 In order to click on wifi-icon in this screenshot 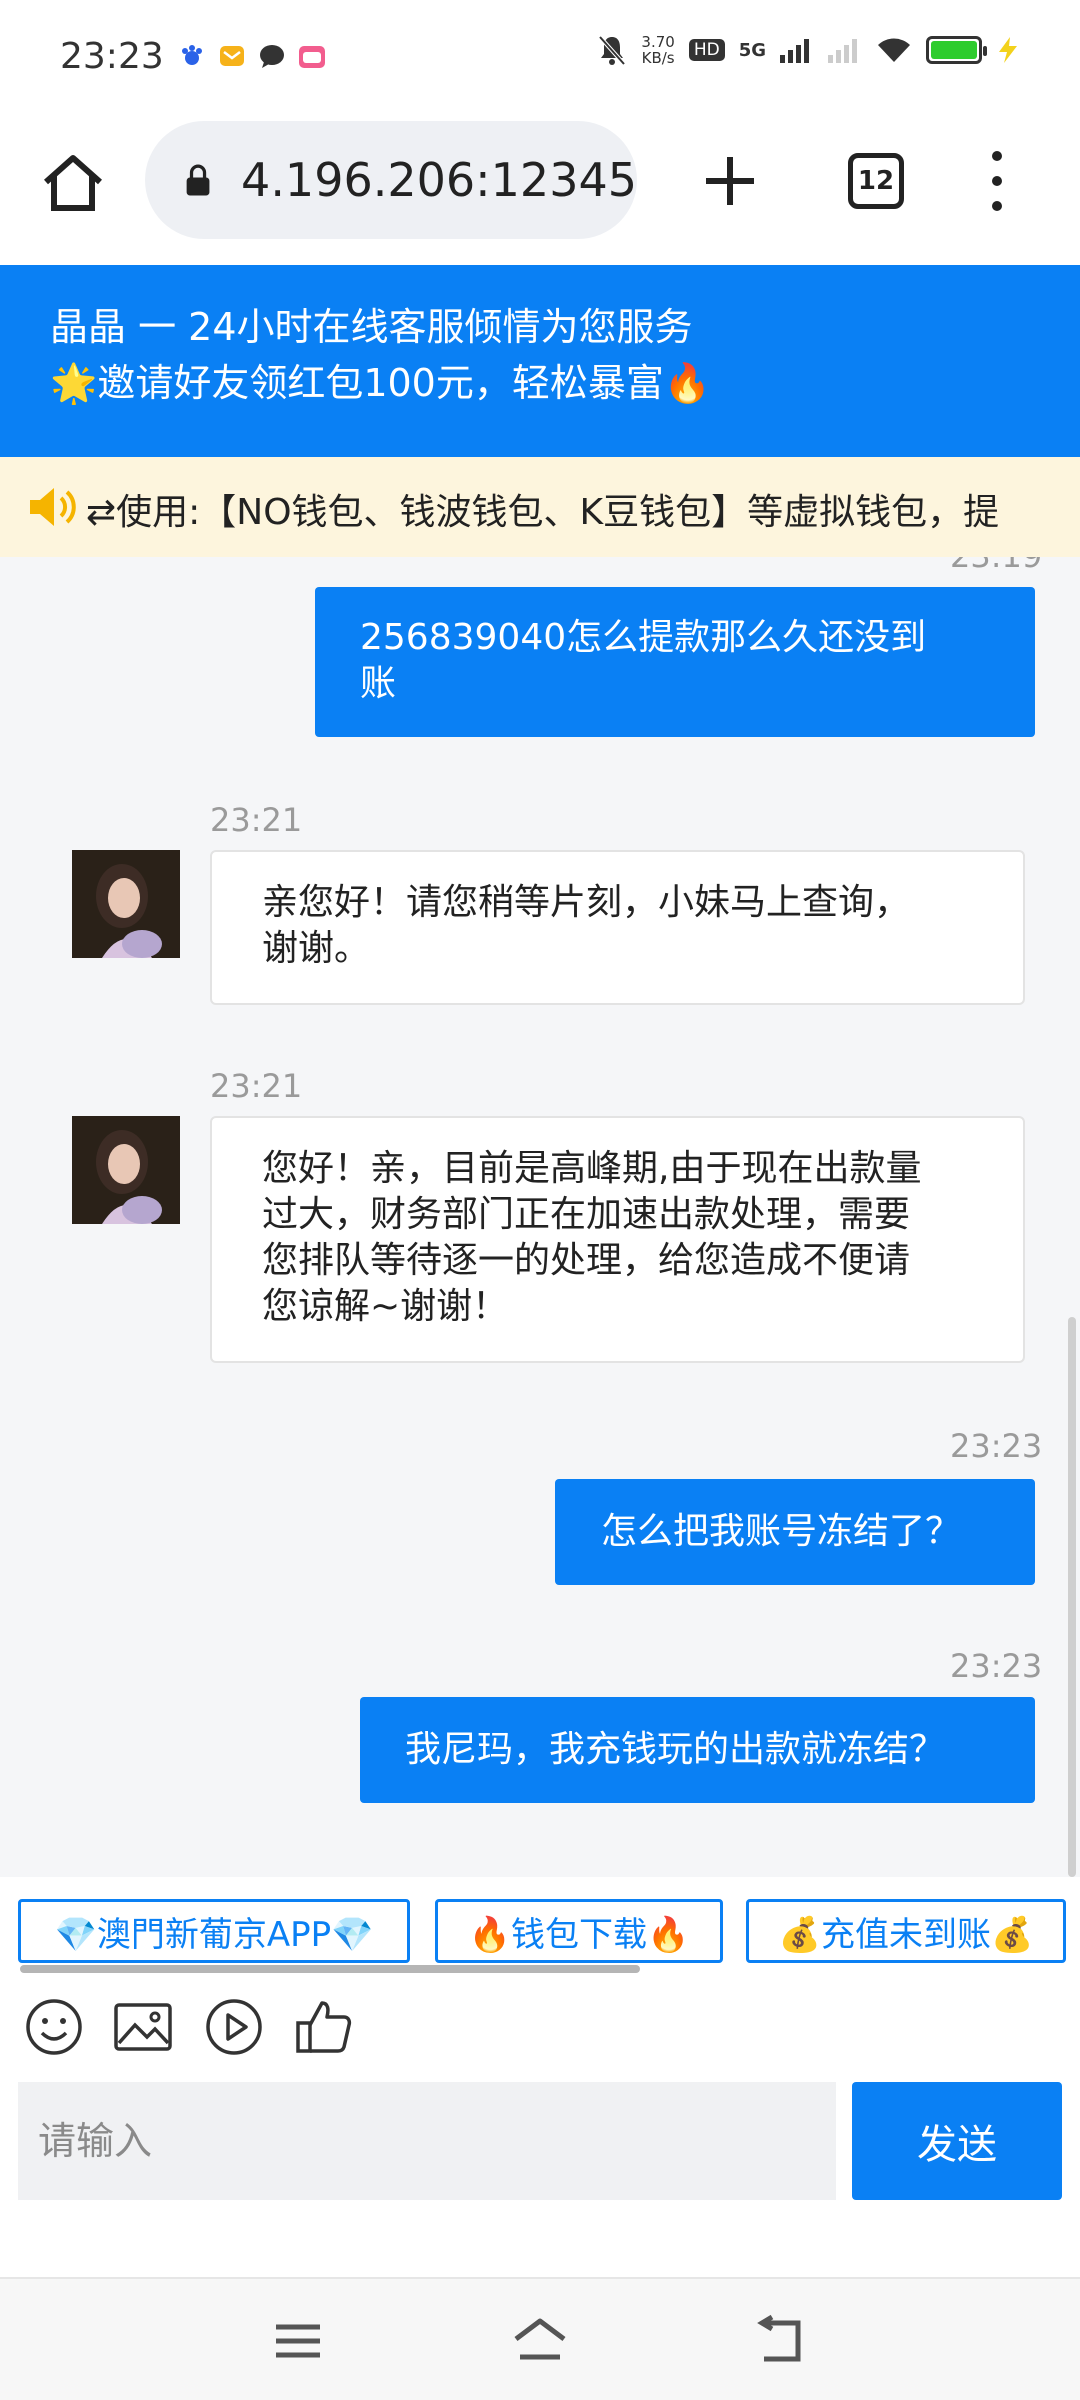, I will do `click(894, 50)`.